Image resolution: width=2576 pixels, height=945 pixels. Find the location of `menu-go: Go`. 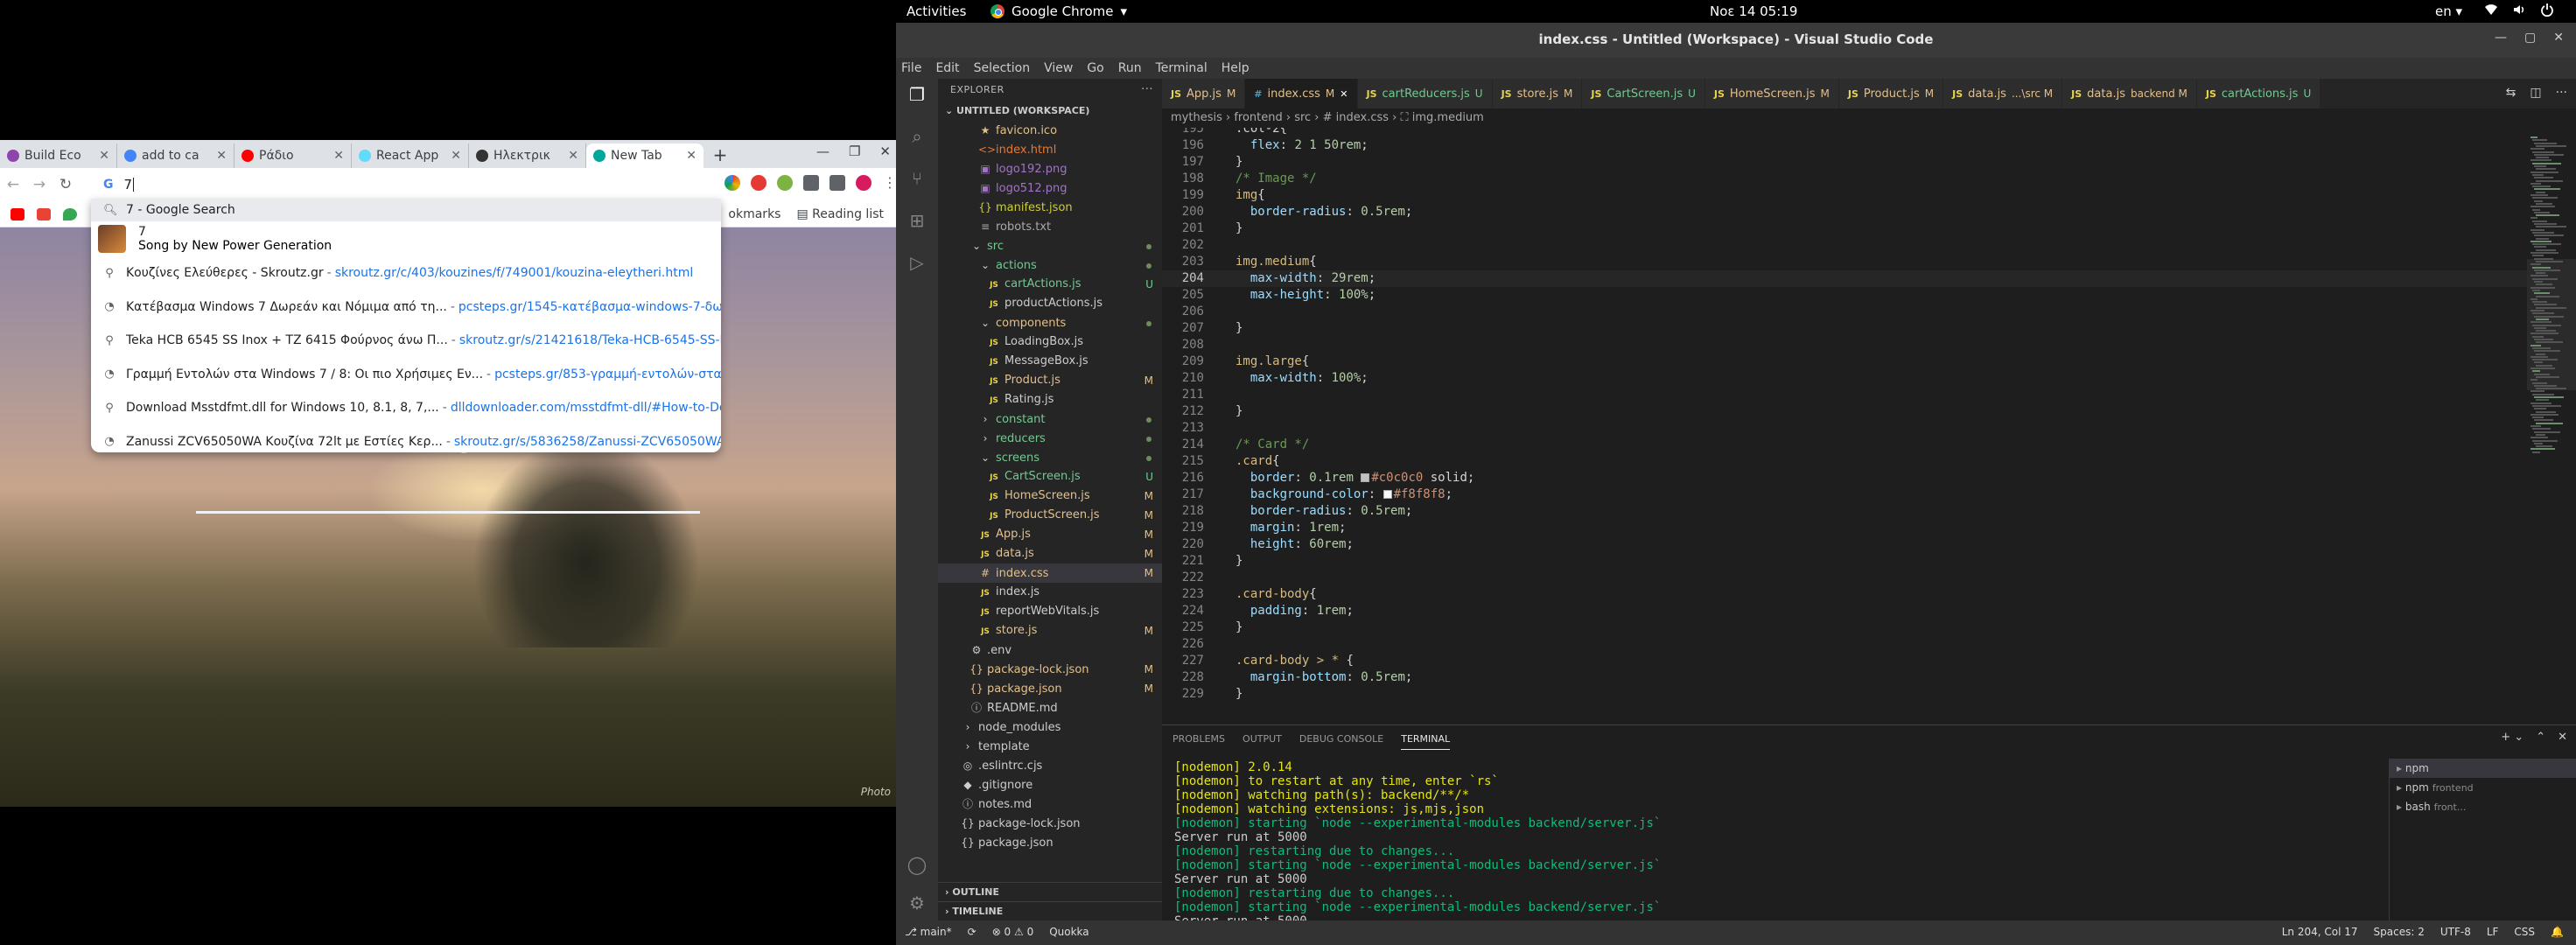

menu-go: Go is located at coordinates (1095, 68).